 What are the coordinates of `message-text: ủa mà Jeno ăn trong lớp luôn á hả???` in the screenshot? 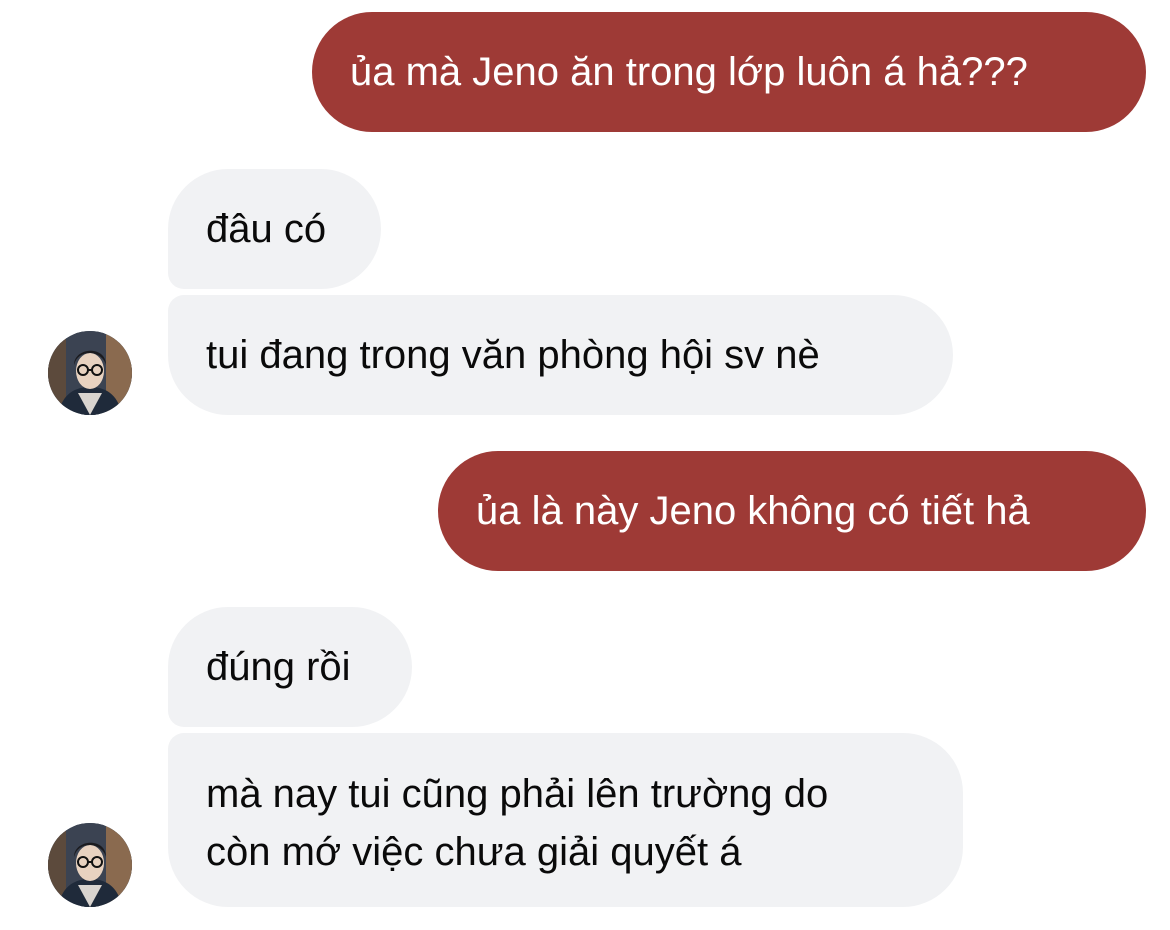 It's located at (689, 72).